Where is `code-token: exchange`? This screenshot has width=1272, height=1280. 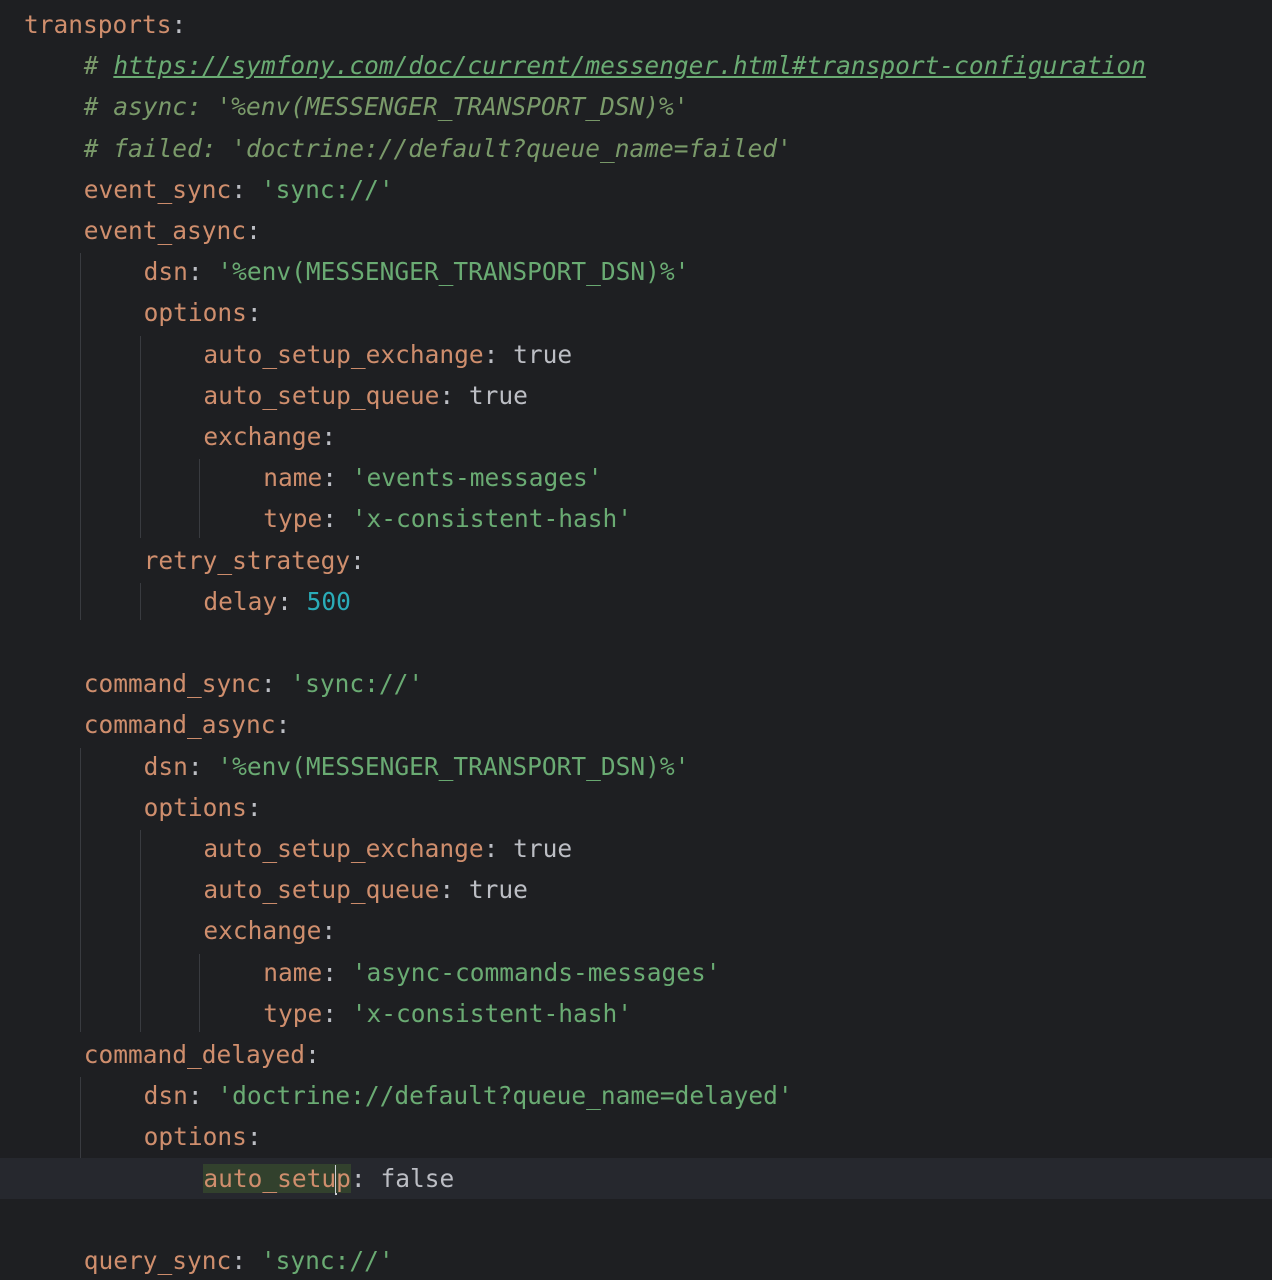 code-token: exchange is located at coordinates (262, 436).